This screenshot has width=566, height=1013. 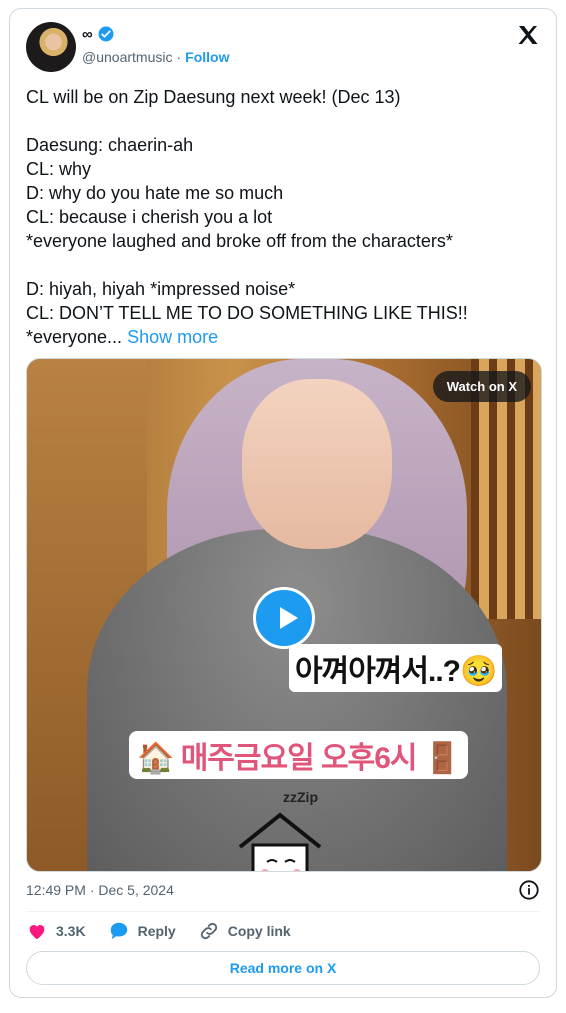 I want to click on reply-bubble-icon, so click(x=118, y=931).